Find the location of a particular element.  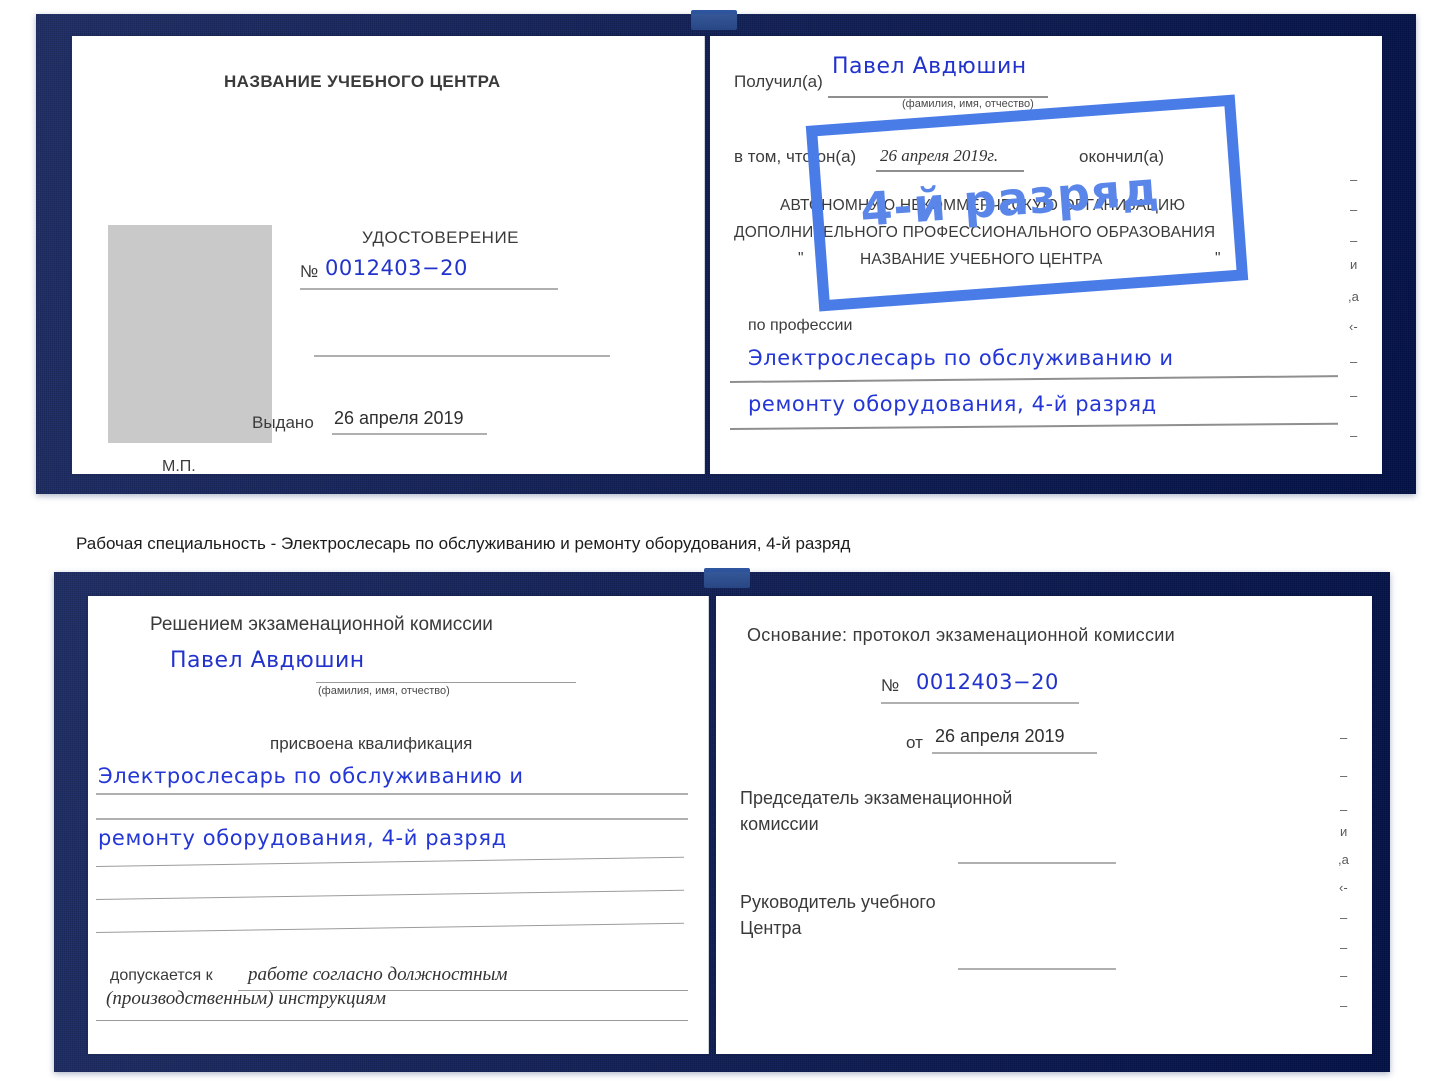

number-rule is located at coordinates (429, 289).